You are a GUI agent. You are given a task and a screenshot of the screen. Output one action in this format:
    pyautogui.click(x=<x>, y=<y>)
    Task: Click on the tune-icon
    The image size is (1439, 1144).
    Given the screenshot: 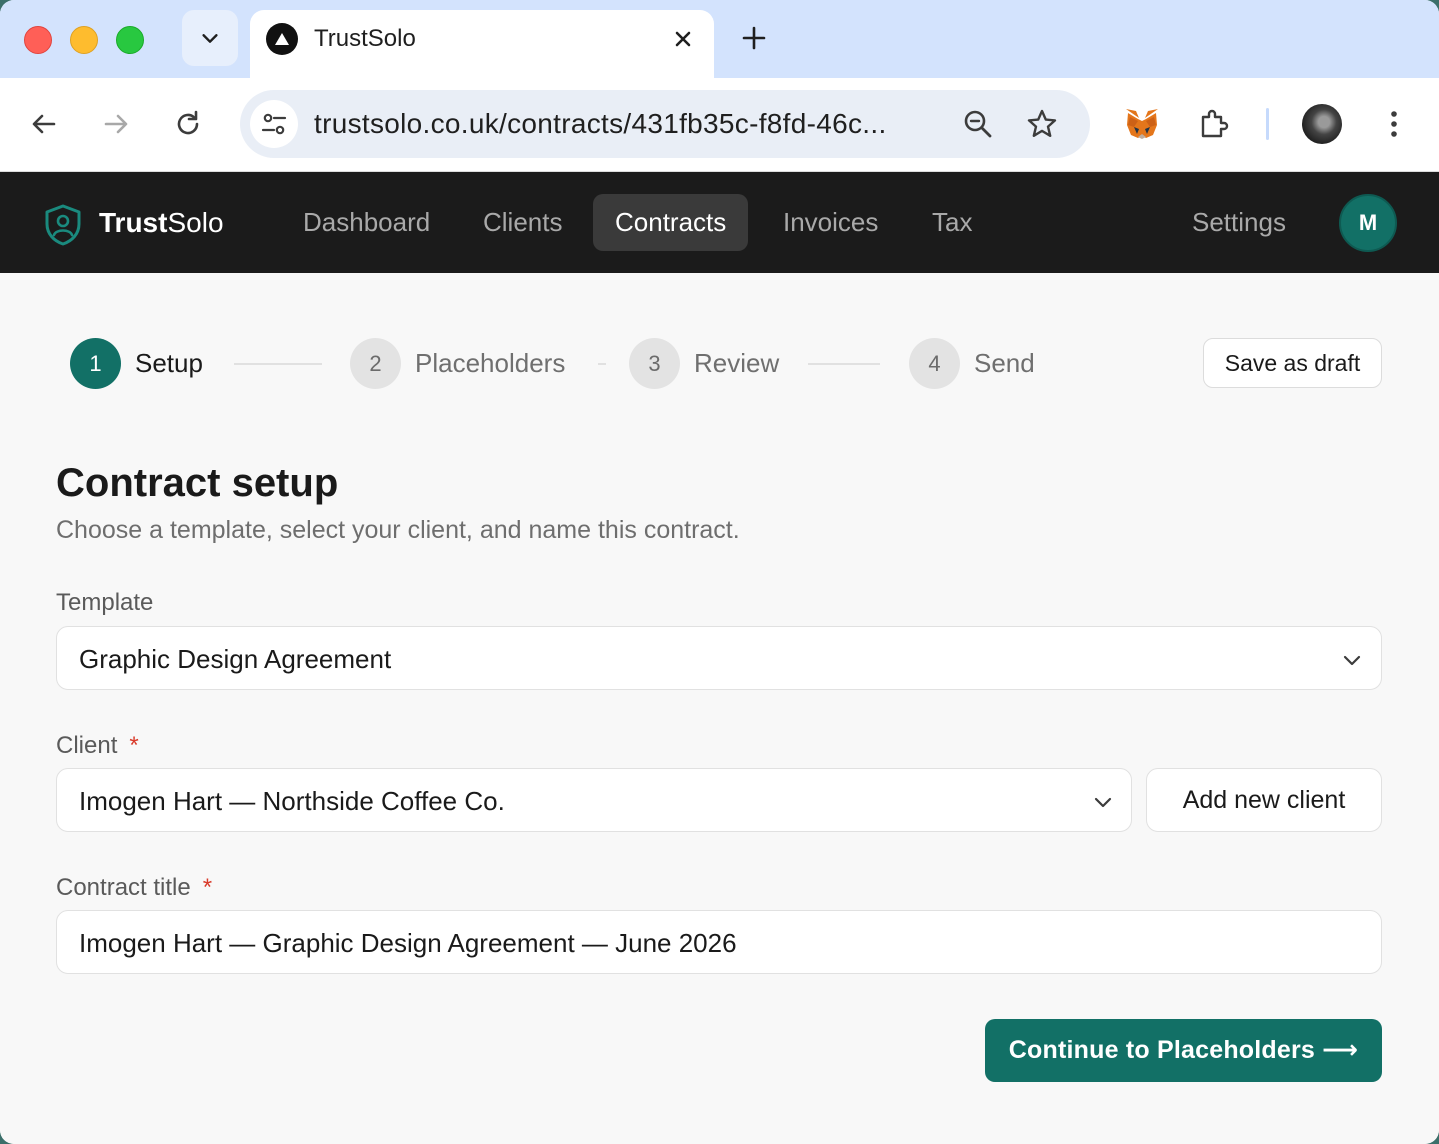 What is the action you would take?
    pyautogui.click(x=274, y=124)
    